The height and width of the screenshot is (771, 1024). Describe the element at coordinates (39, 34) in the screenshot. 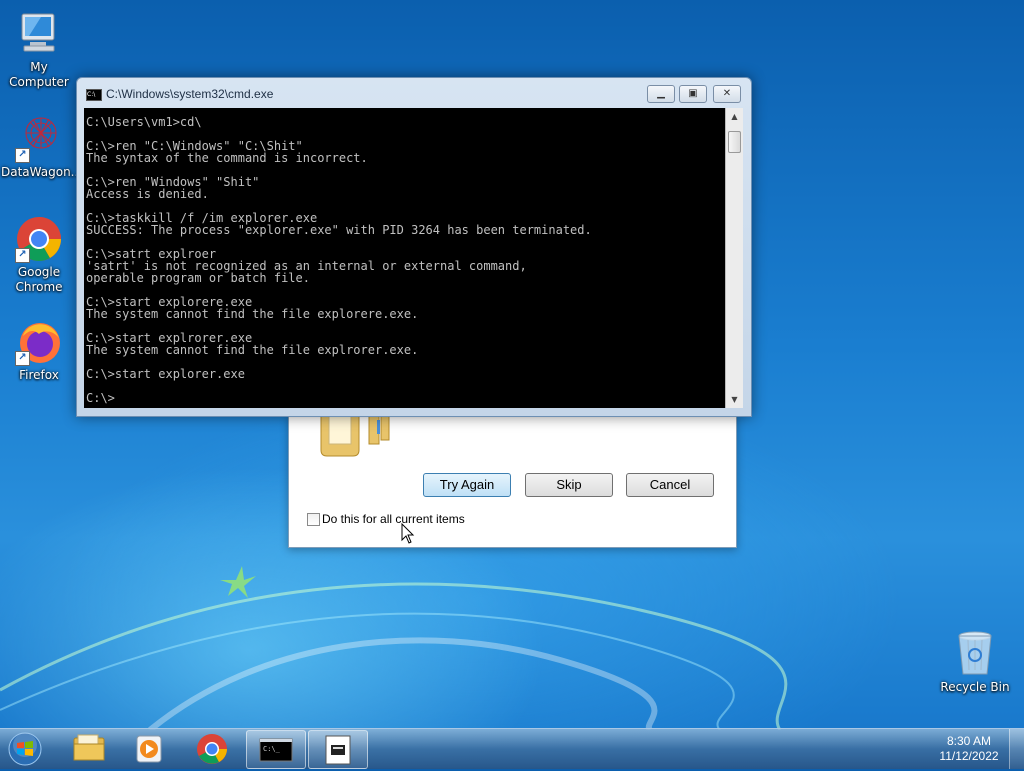

I see `computer-icon` at that location.